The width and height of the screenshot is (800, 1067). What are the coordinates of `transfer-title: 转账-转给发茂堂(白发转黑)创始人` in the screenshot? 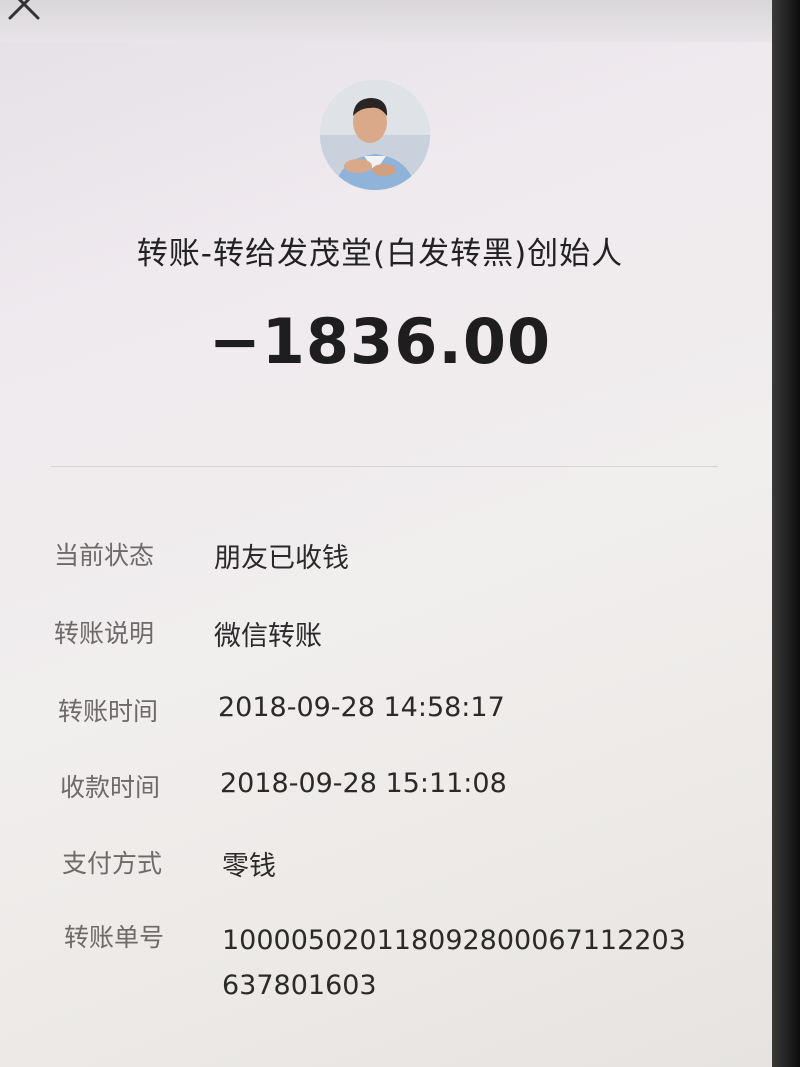 It's located at (380, 254).